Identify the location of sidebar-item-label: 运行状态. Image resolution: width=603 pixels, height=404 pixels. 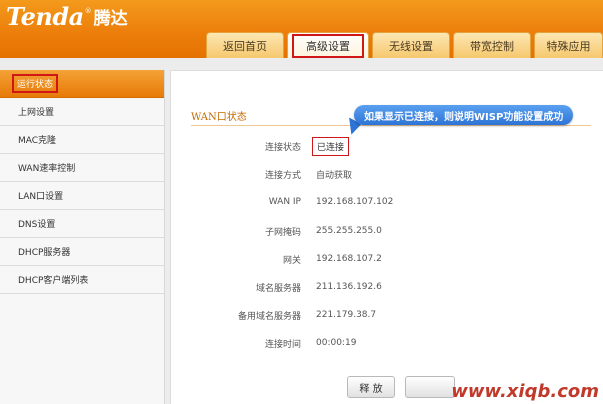
(35, 83).